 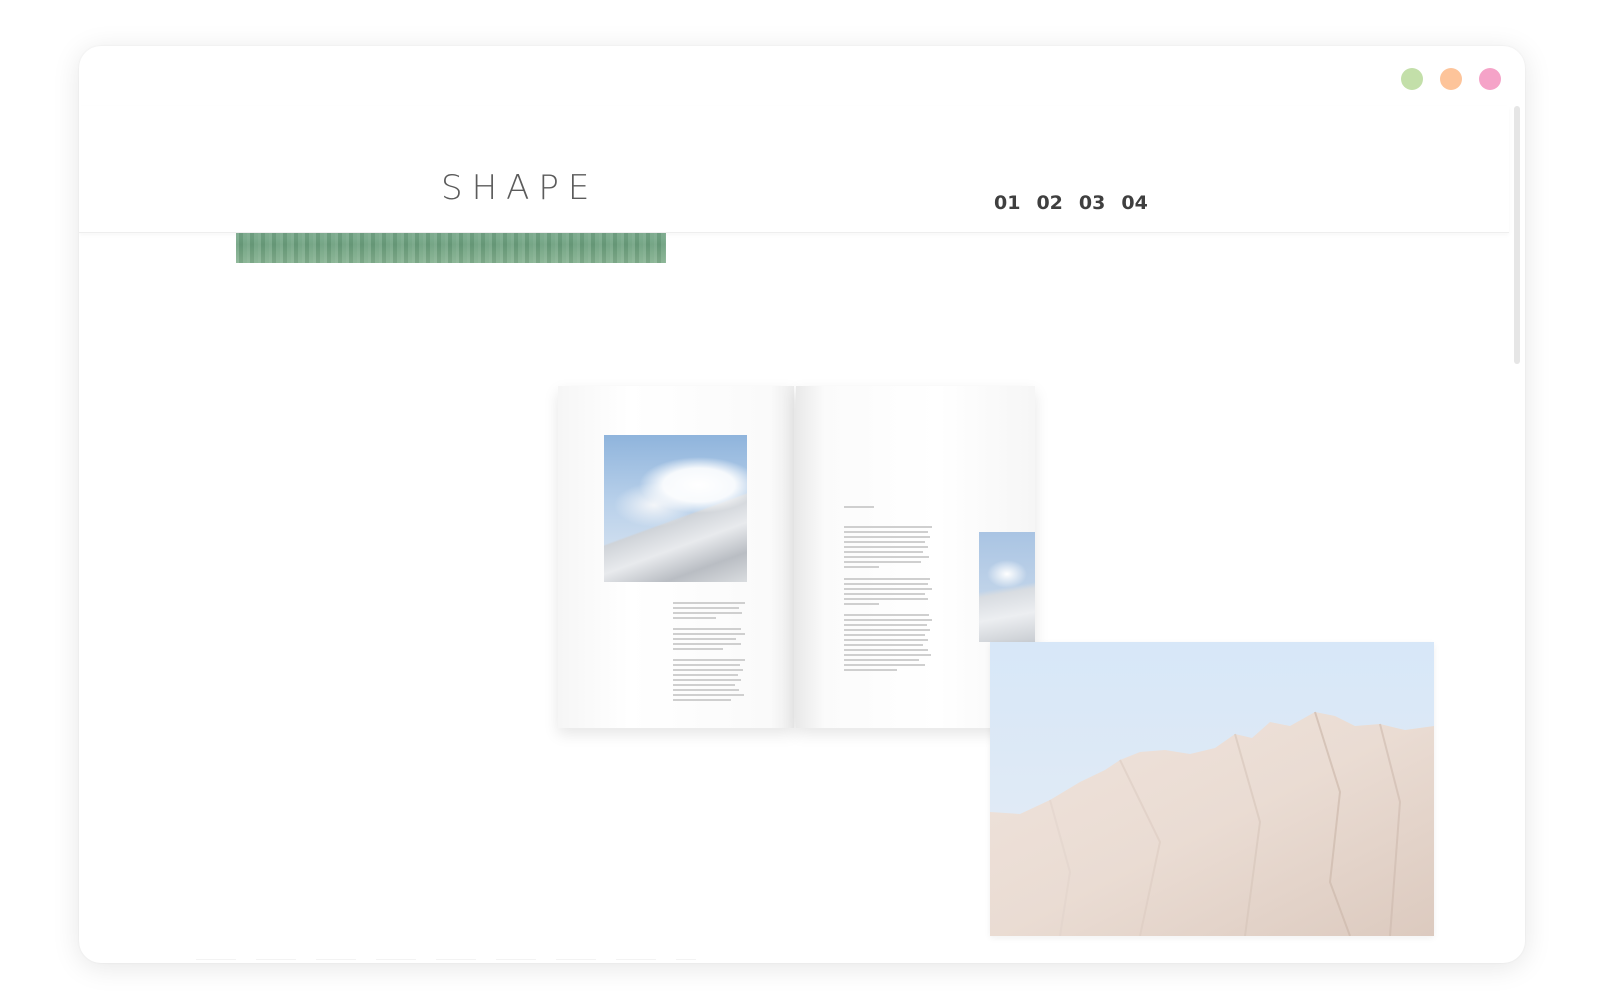 I want to click on nav-item-01: 01, so click(x=1007, y=203).